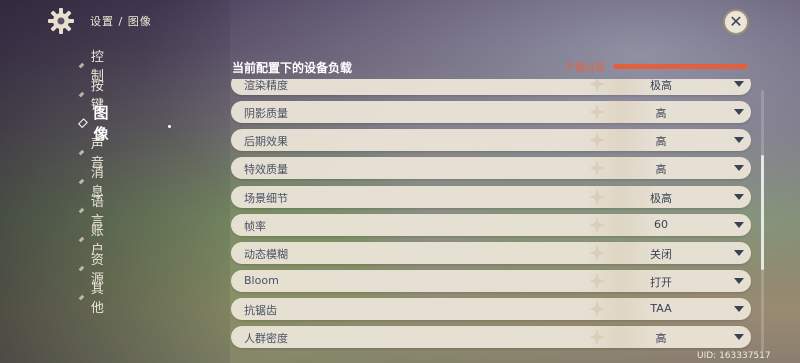 Image resolution: width=800 pixels, height=363 pixels. What do you see at coordinates (491, 337) in the screenshot?
I see `setting-row-crowd-density: 人群密度 高` at bounding box center [491, 337].